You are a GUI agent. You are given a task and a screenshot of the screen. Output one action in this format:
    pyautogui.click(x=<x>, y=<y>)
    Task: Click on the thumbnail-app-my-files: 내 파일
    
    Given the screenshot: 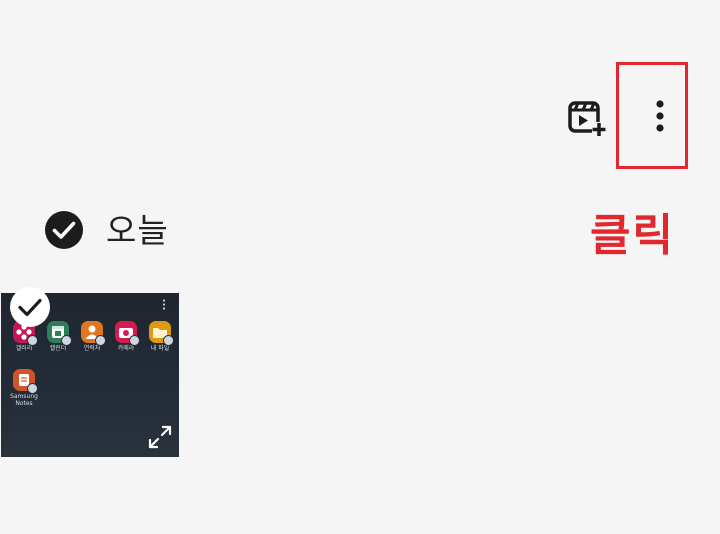 What is the action you would take?
    pyautogui.click(x=160, y=336)
    